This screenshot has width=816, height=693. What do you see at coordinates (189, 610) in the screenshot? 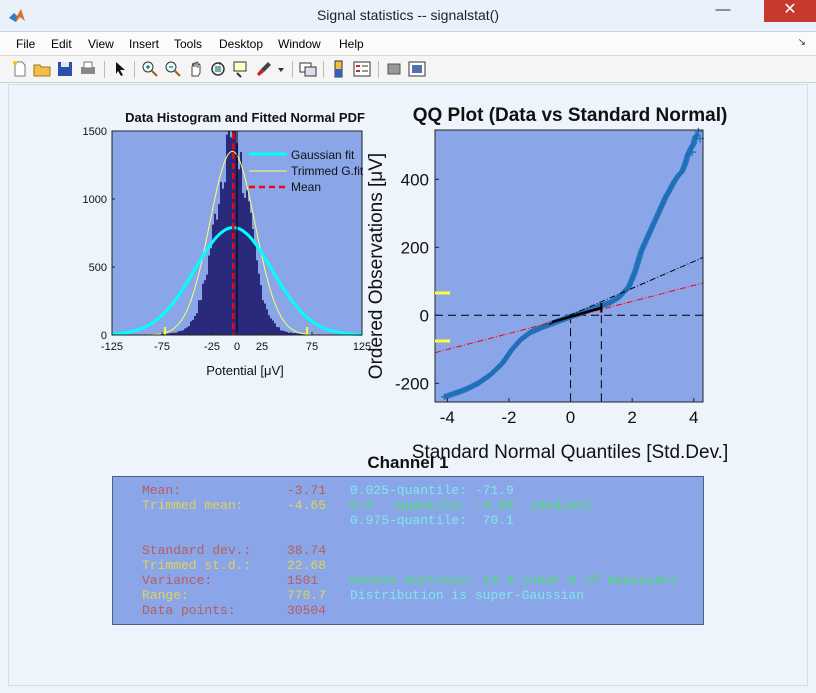
I see `stat-label-data-points: Data points:` at bounding box center [189, 610].